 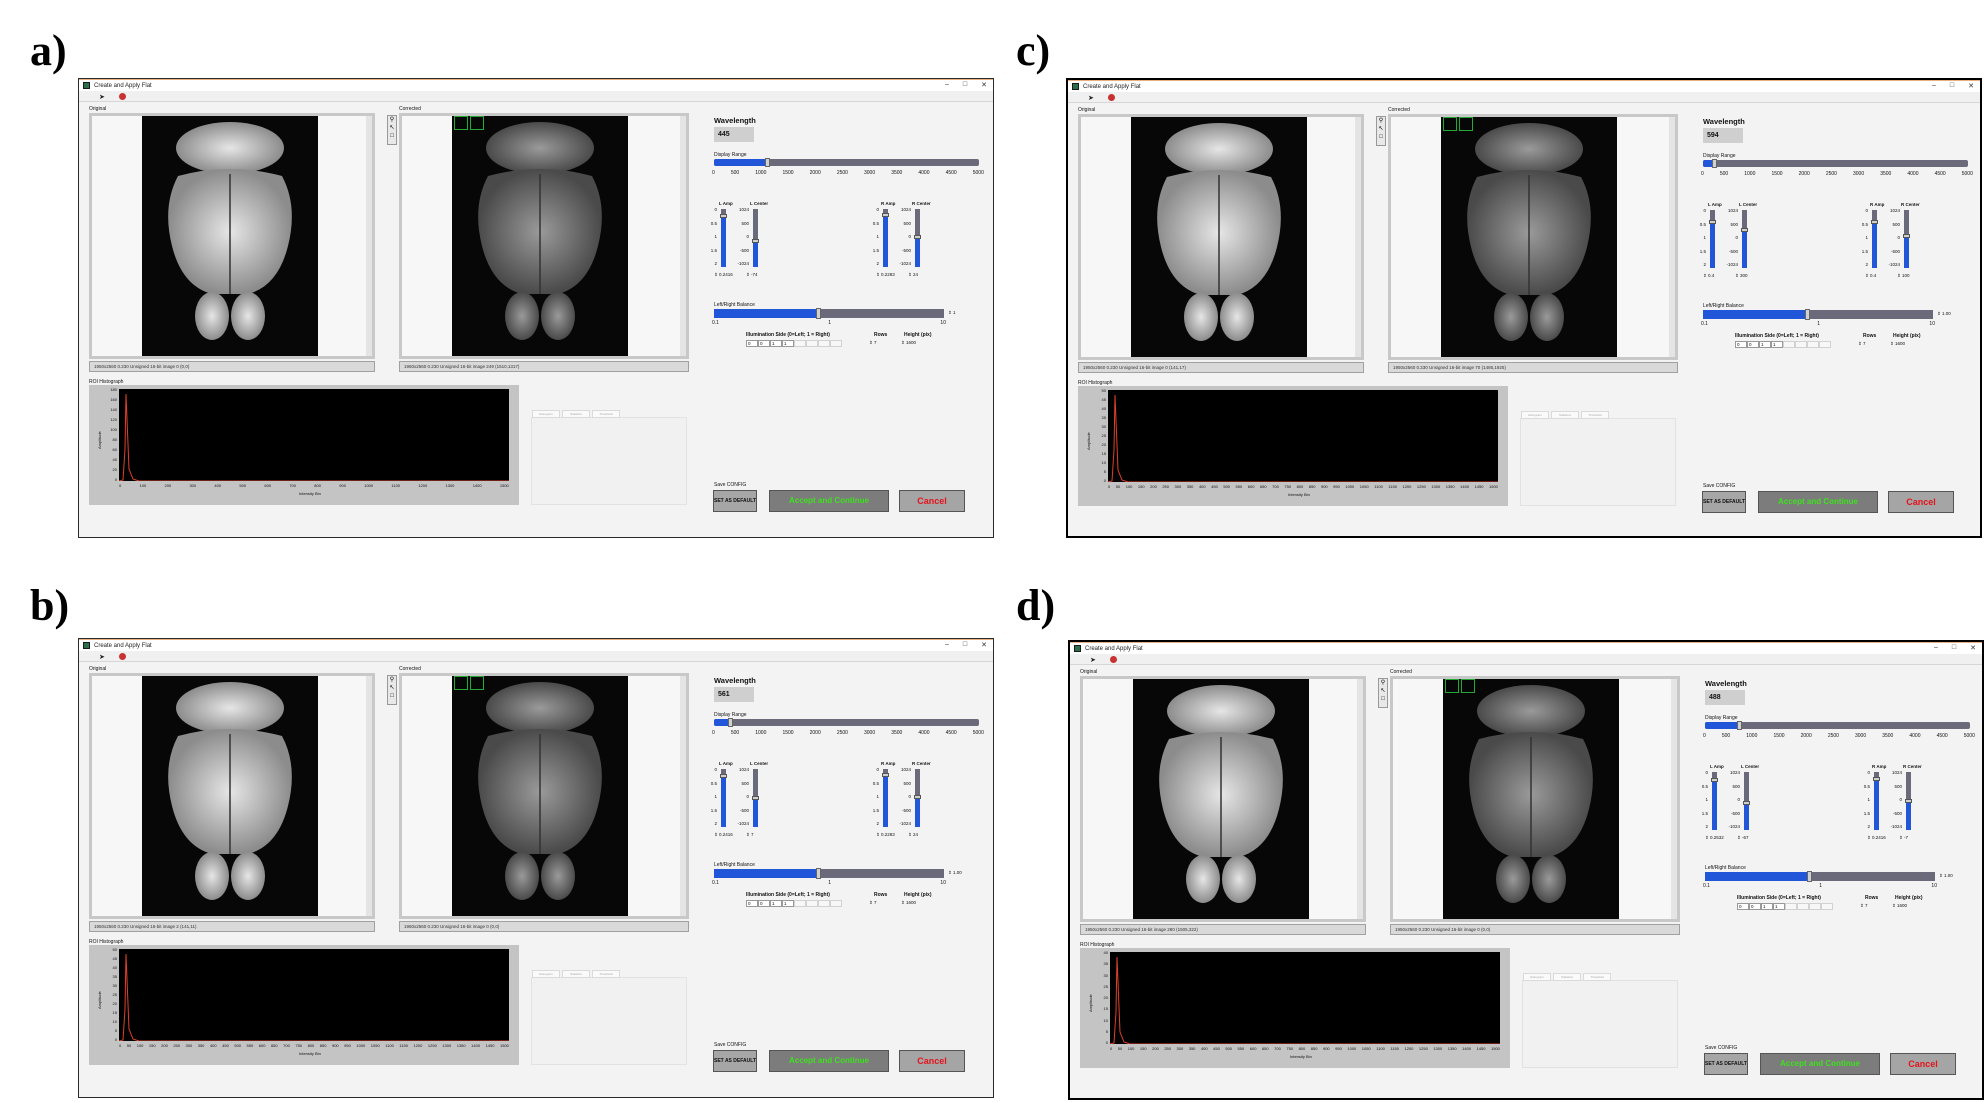 I want to click on close-icon: ✕, so click(x=1973, y=648).